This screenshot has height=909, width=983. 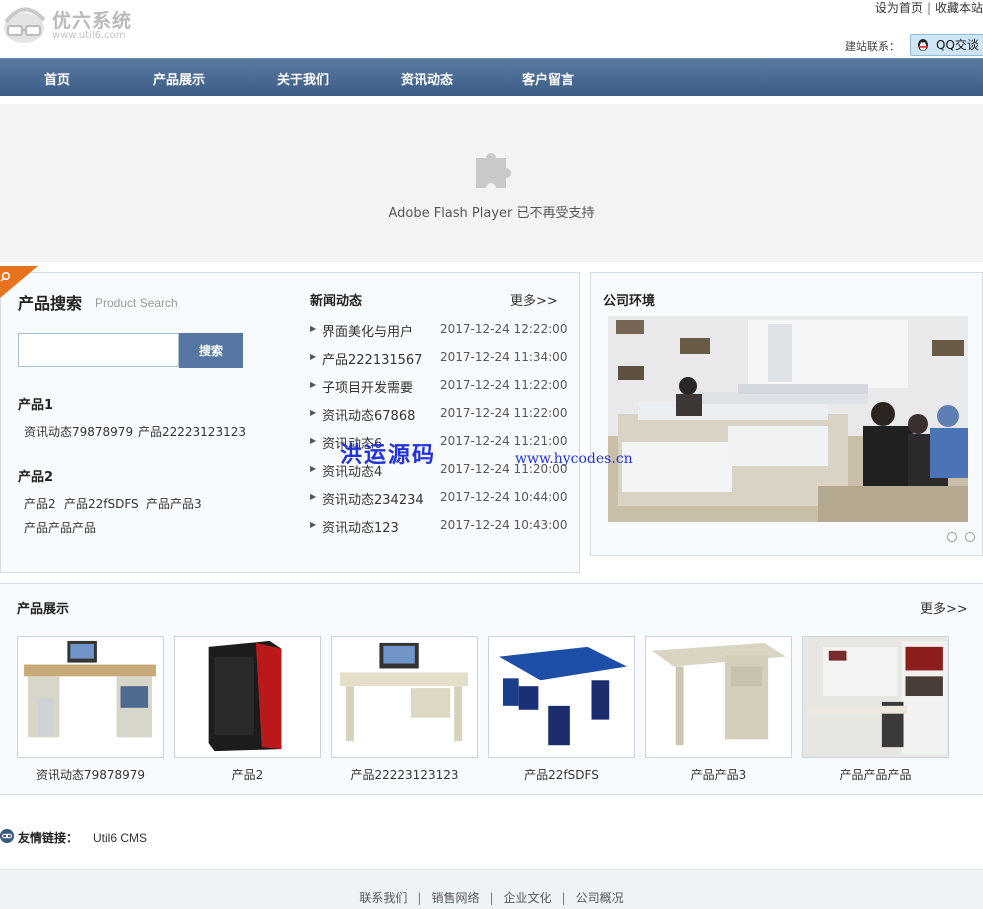 I want to click on product-name: 产品产品3, so click(x=718, y=774).